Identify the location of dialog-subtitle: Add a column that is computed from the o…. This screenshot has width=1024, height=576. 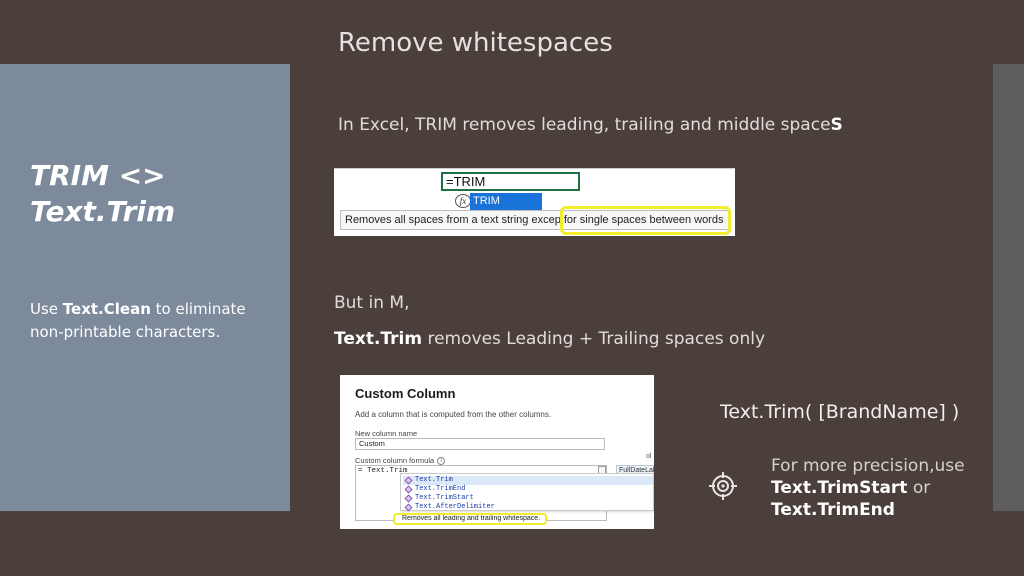
(453, 414).